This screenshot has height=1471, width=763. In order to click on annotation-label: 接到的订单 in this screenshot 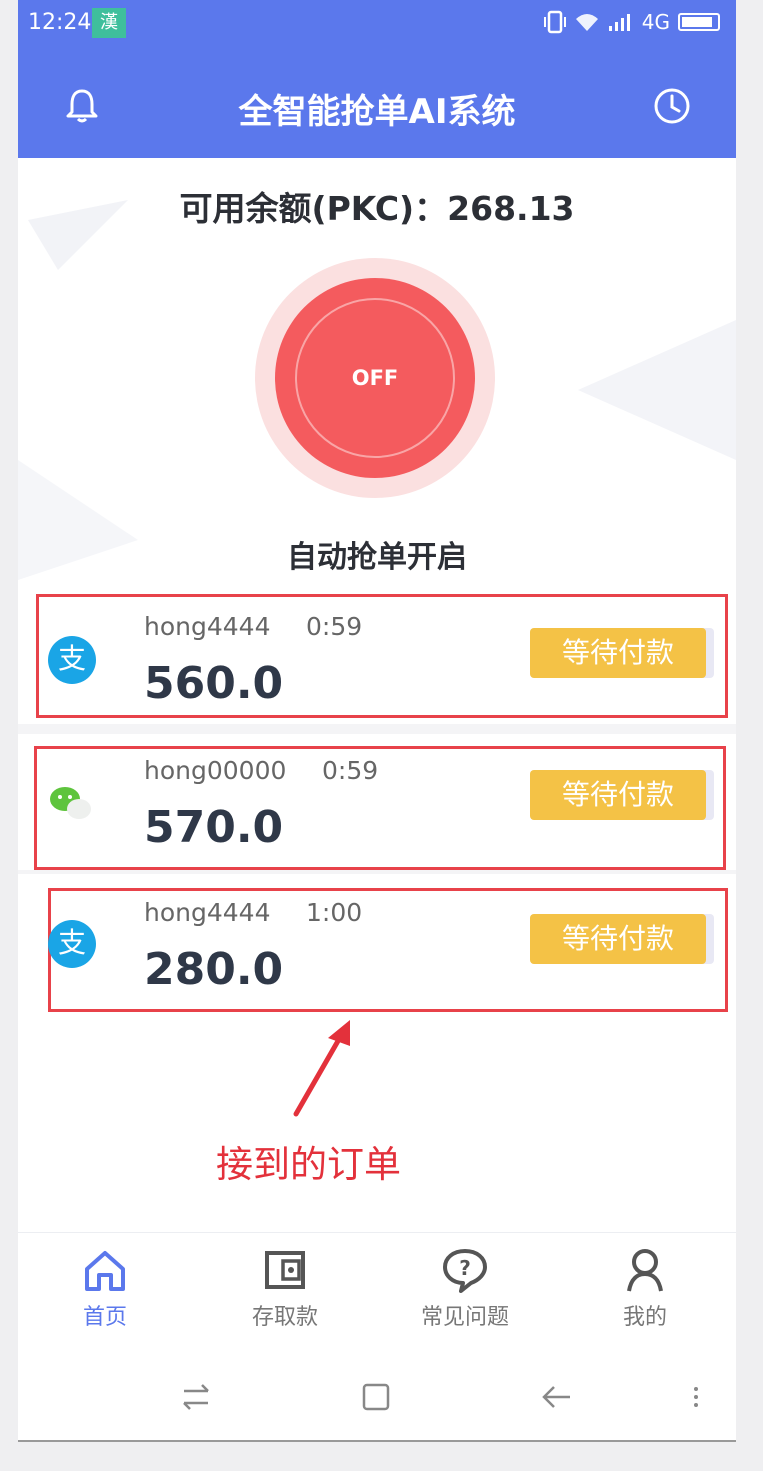, I will do `click(308, 1164)`.